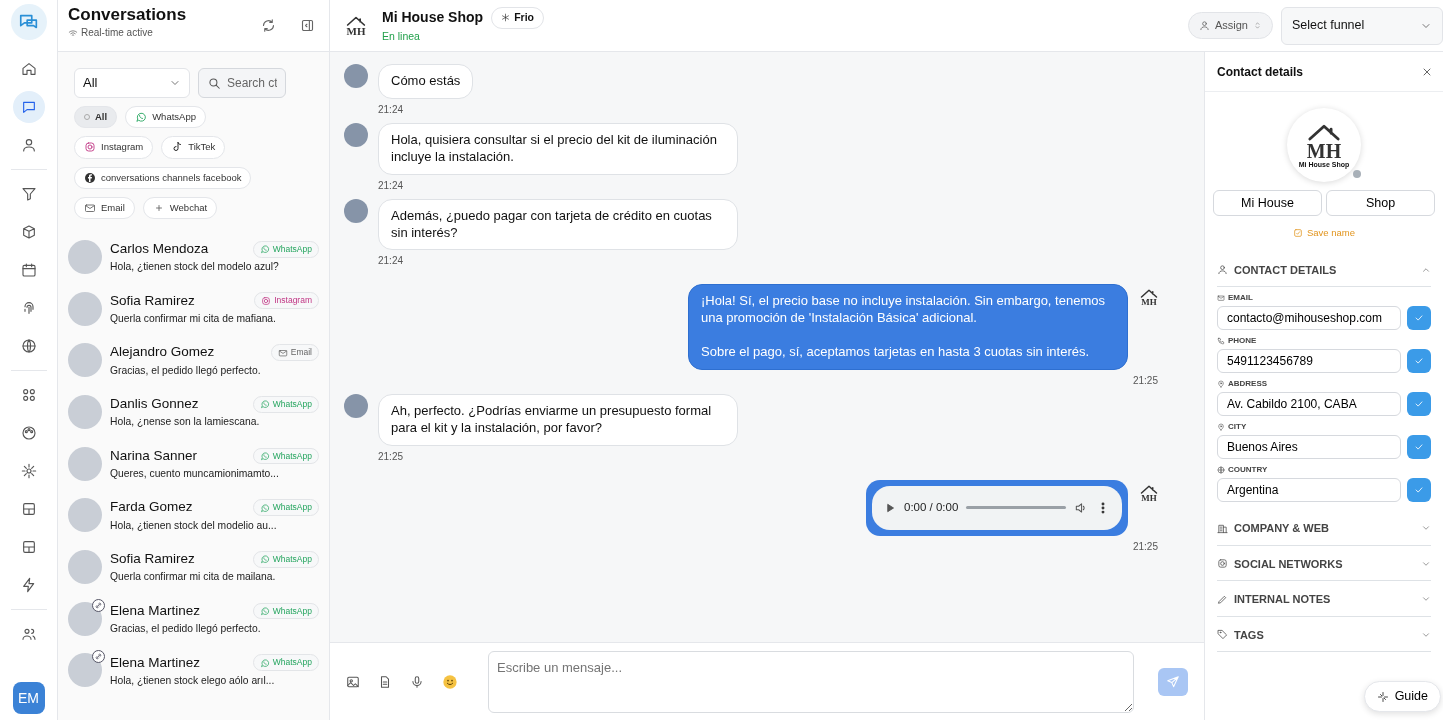 The image size is (1443, 720). What do you see at coordinates (252, 83) in the screenshot?
I see `search-input: Search ct` at bounding box center [252, 83].